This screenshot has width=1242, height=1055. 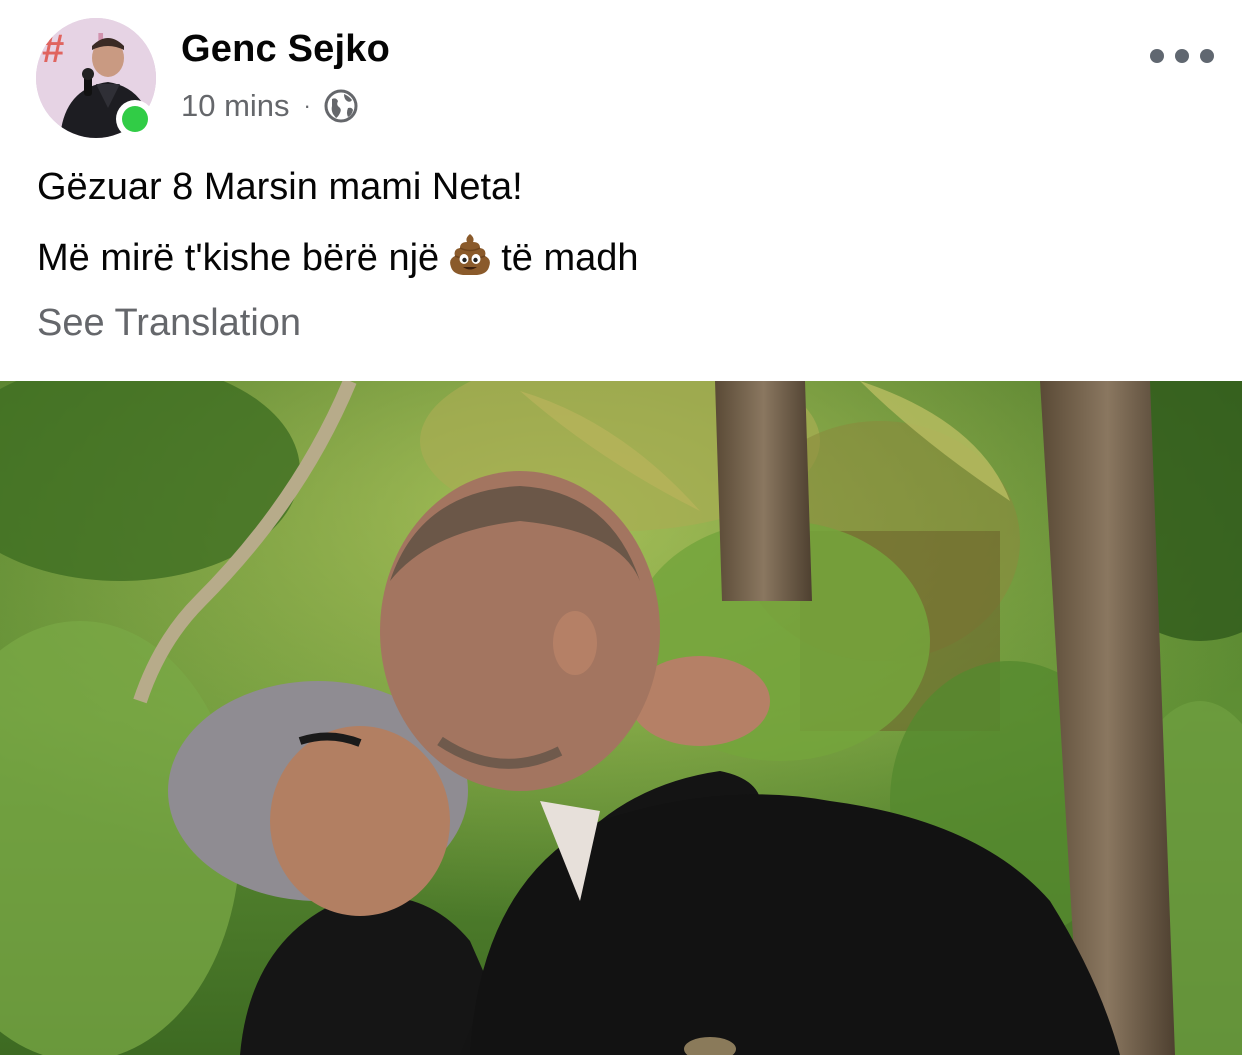 I want to click on online-status-indicator, so click(x=135, y=119).